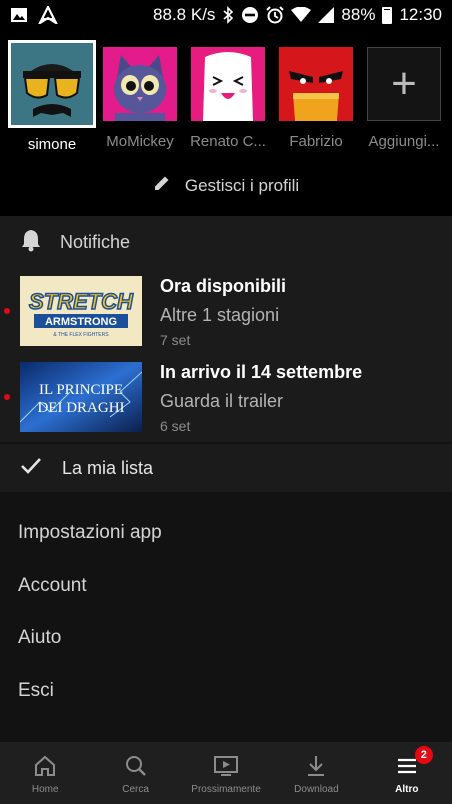  I want to click on status-bar: 88.8 K/s 88% 12:30, so click(226, 15).